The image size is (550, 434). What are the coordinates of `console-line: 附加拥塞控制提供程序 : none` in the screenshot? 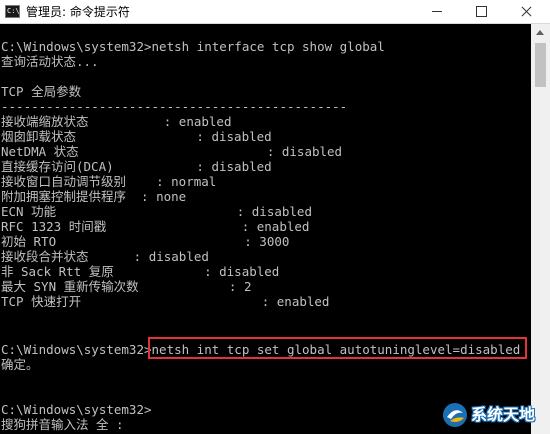 It's located at (94, 196).